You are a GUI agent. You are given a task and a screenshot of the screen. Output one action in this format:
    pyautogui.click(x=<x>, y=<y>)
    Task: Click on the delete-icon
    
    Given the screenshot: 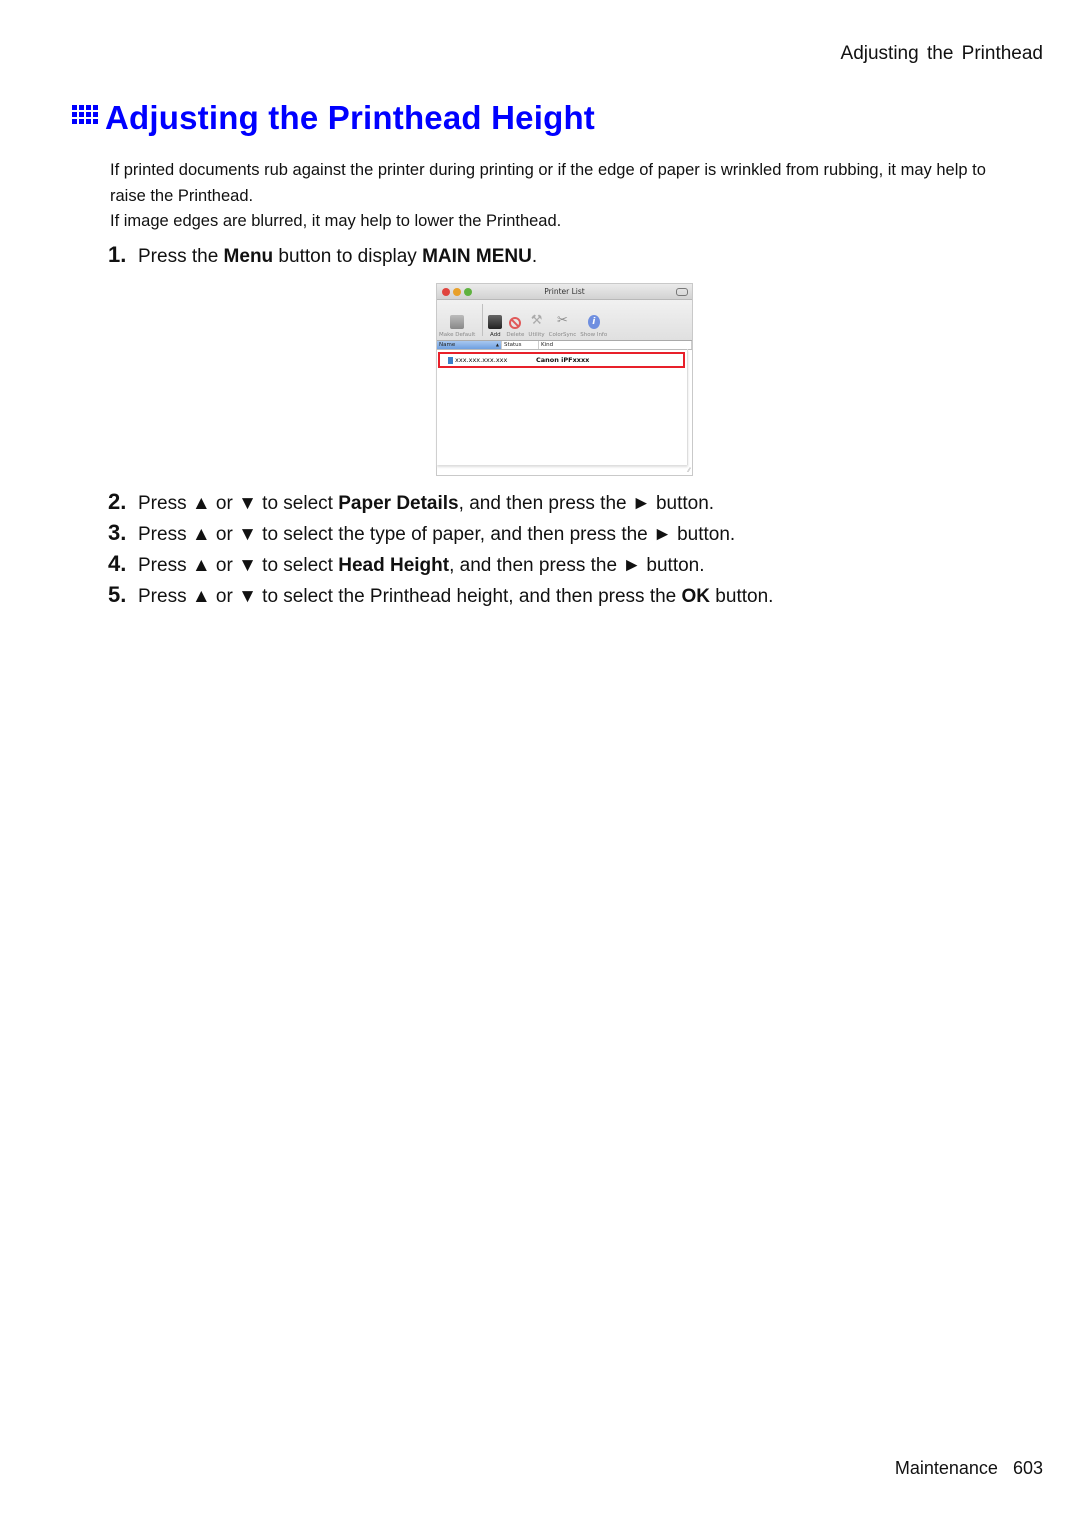 What is the action you would take?
    pyautogui.click(x=515, y=323)
    